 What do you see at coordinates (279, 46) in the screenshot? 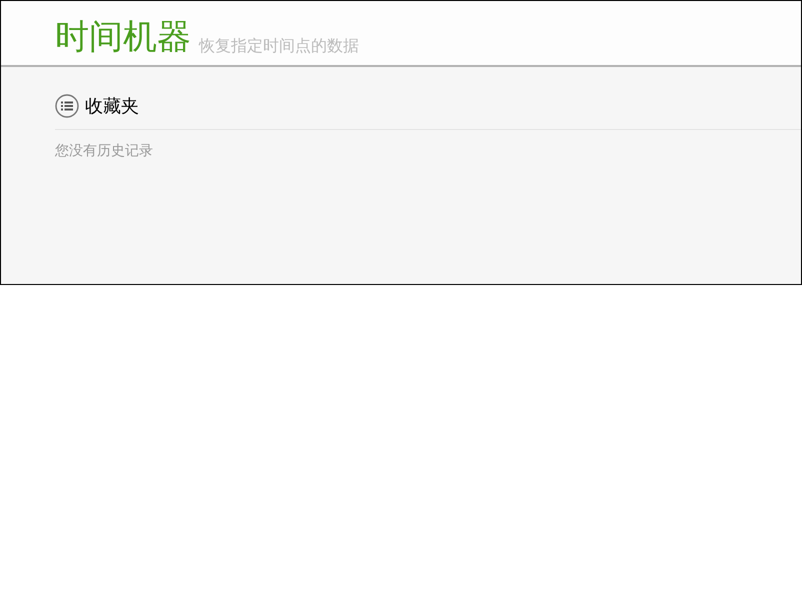
I see `page-subtitle: 恢复指定时间点的数据` at bounding box center [279, 46].